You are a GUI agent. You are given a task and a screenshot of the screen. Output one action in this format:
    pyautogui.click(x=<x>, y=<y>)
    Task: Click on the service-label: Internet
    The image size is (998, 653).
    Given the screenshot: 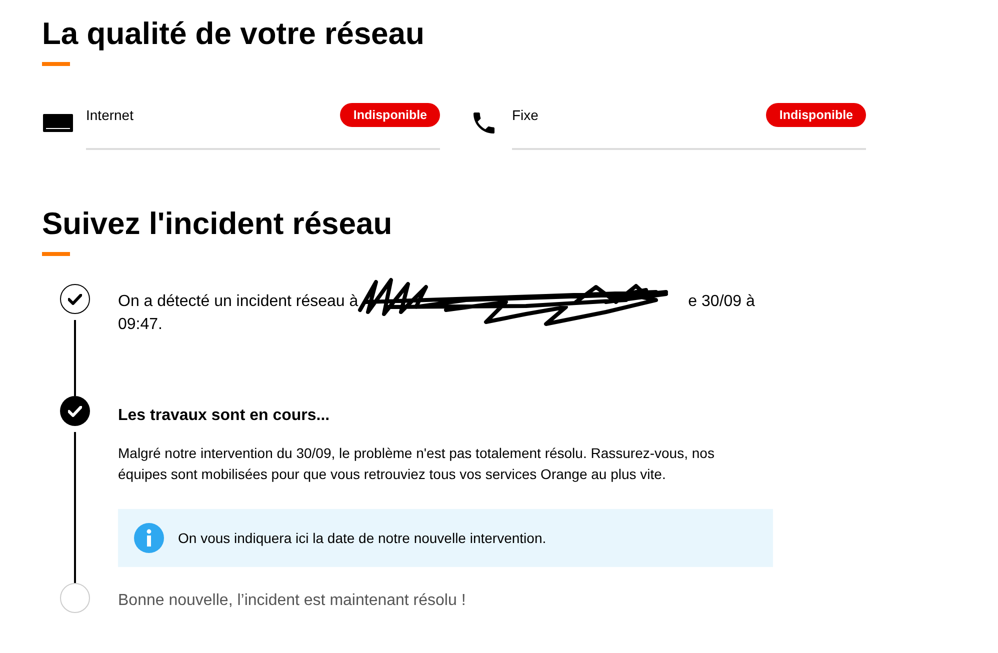 What is the action you would take?
    pyautogui.click(x=110, y=115)
    